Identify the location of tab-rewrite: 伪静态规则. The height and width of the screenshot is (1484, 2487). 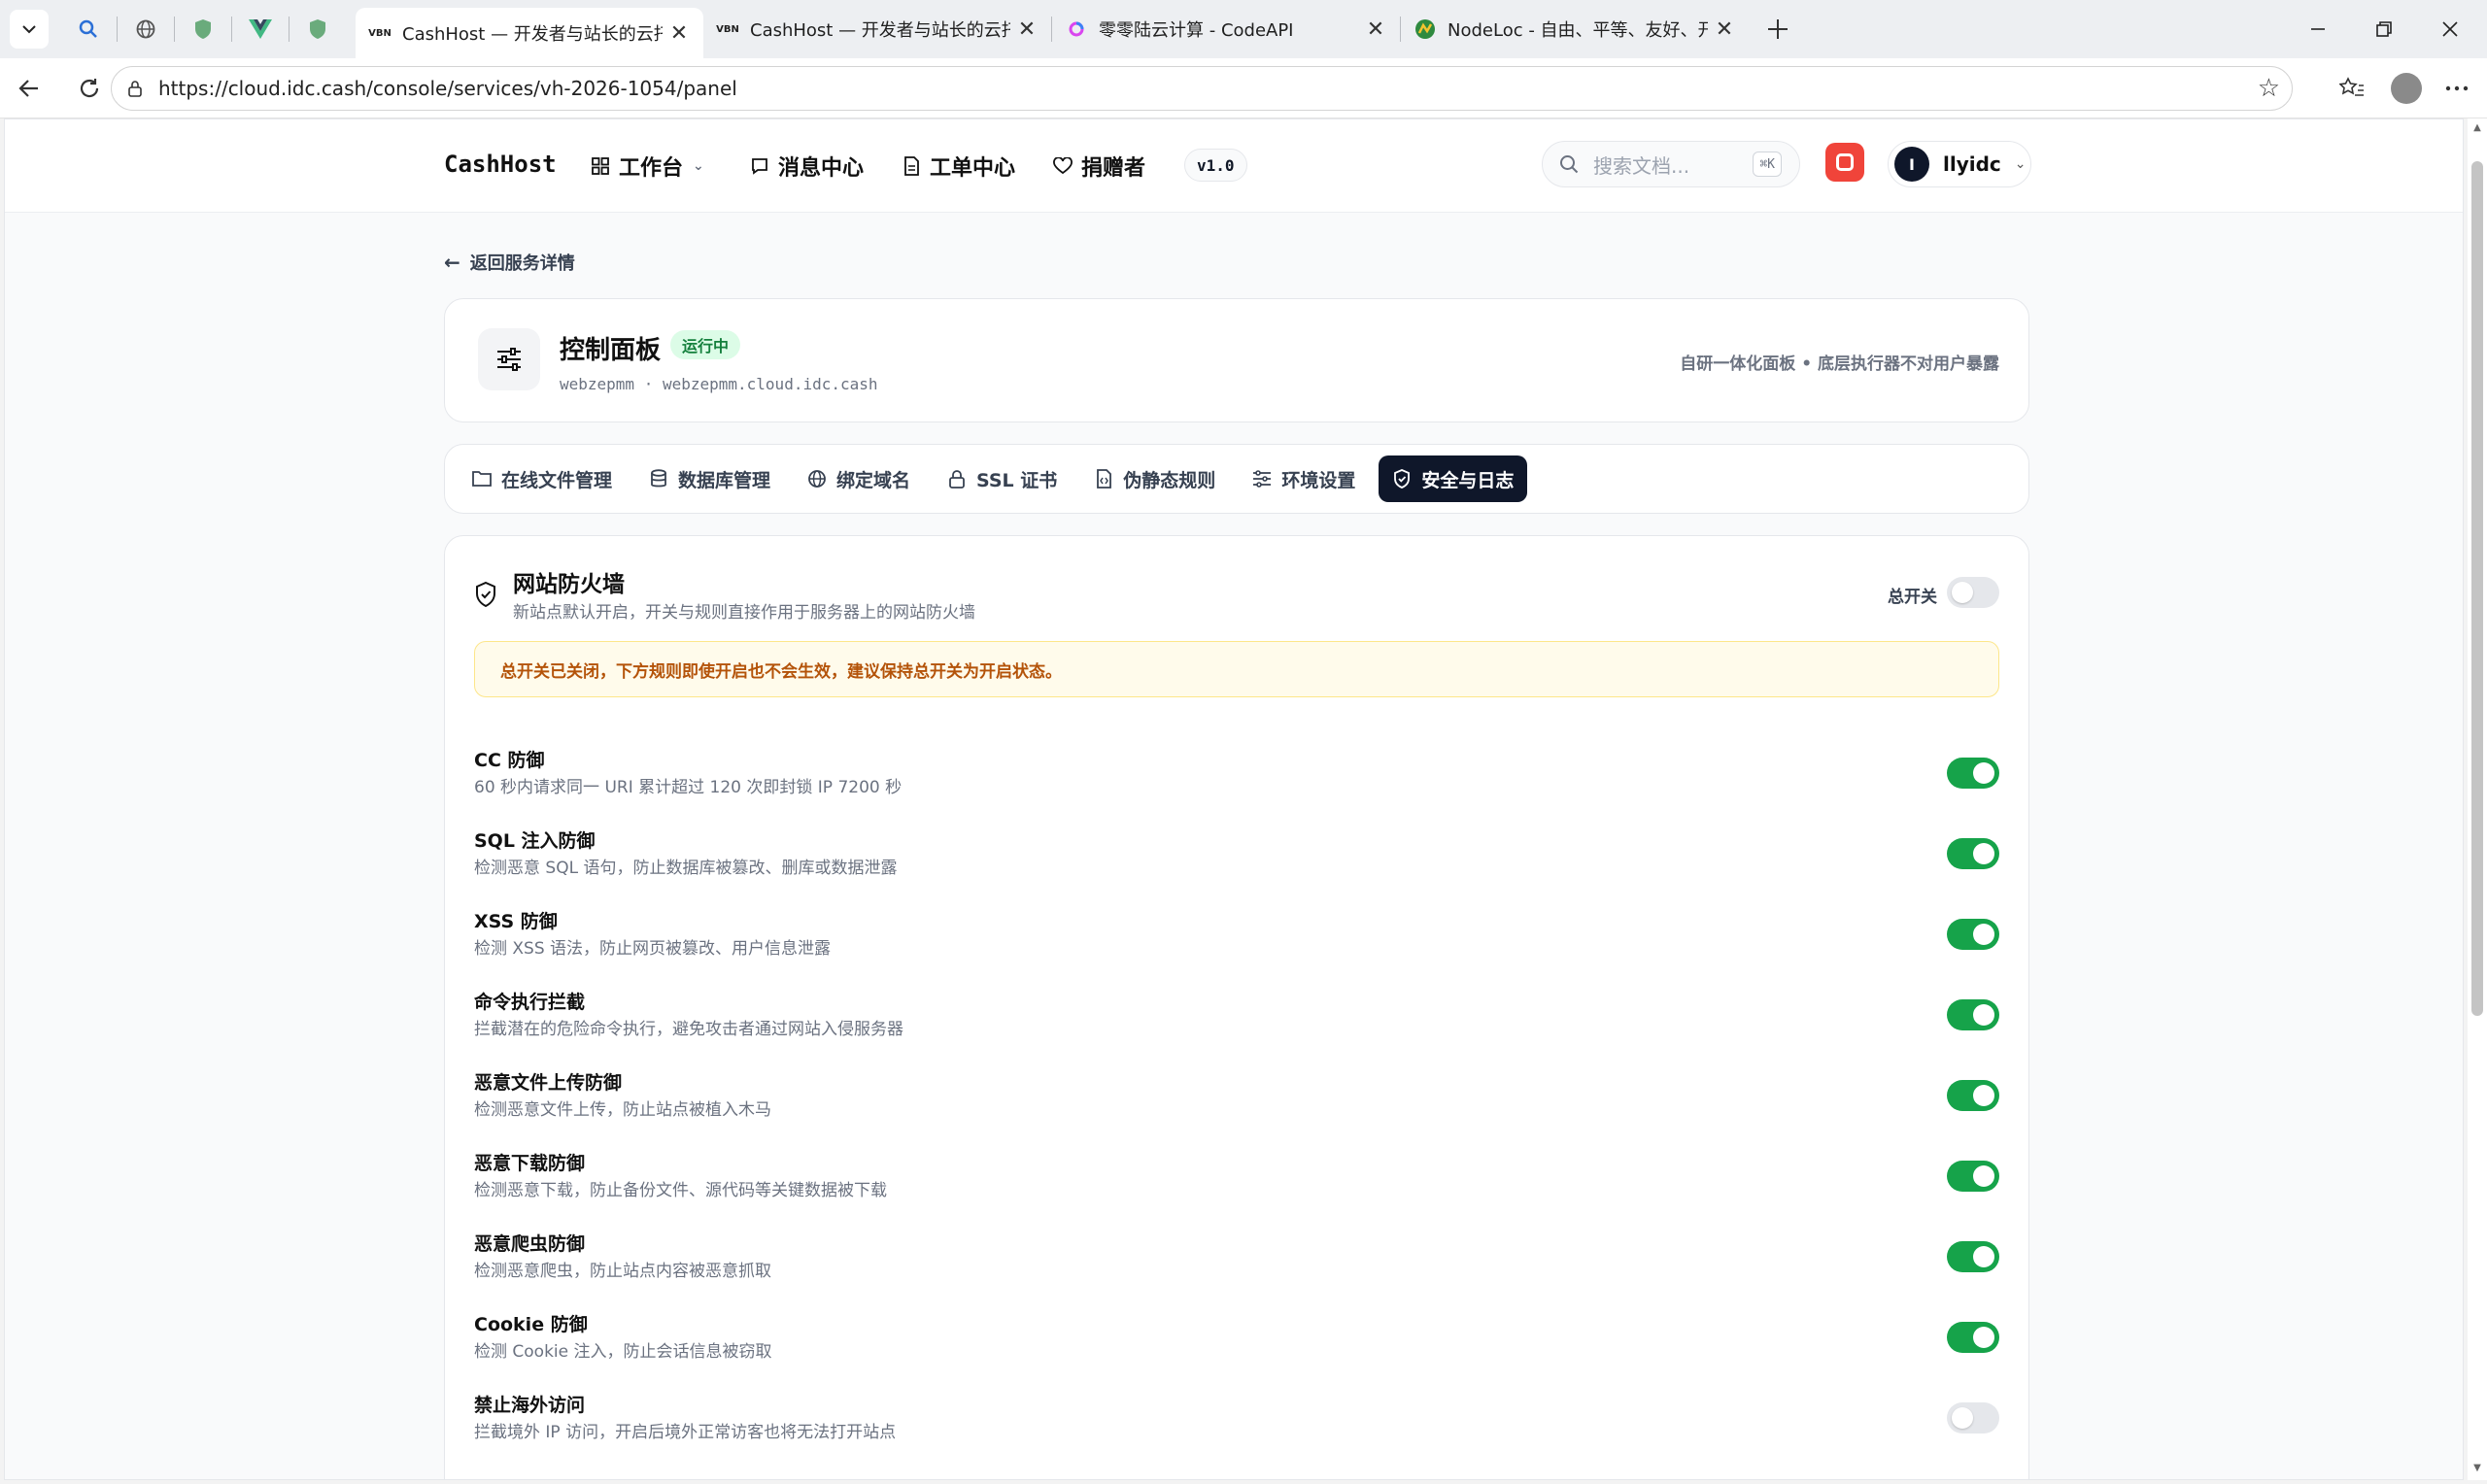
(1154, 478).